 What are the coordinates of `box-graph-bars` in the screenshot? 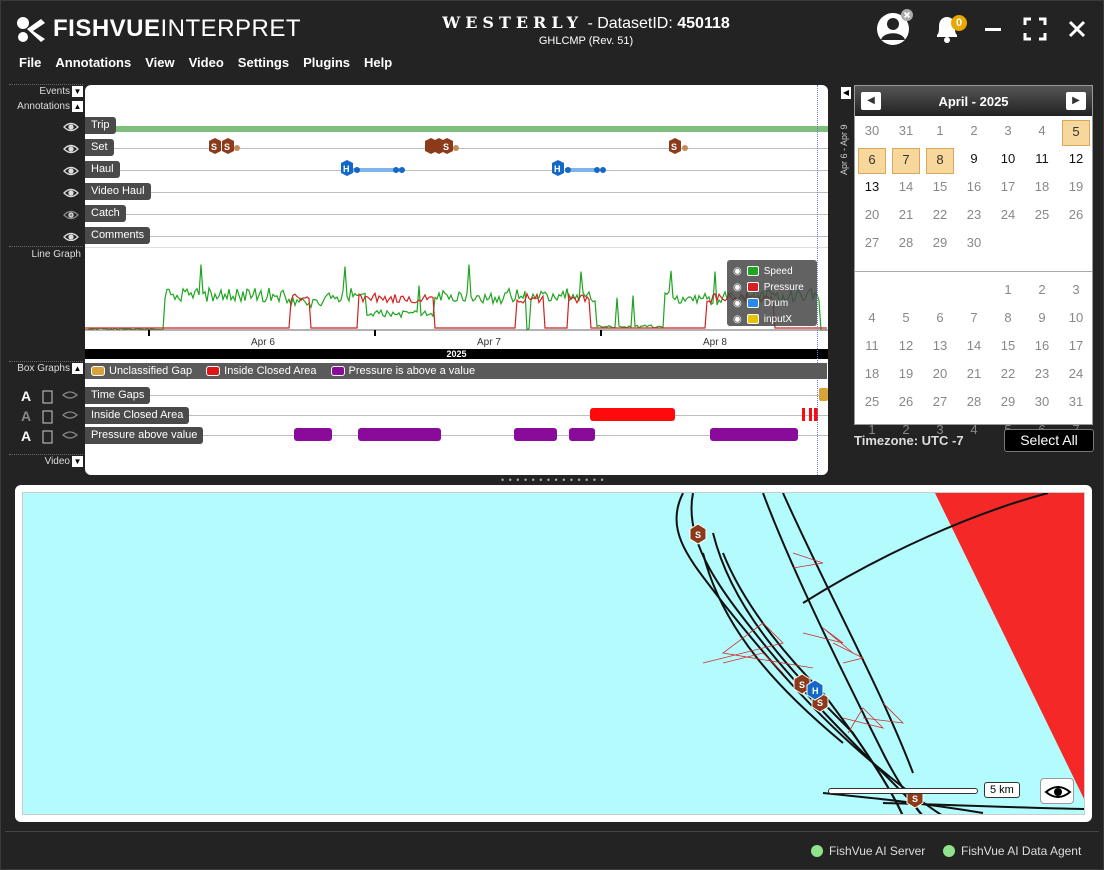 It's located at (456, 415).